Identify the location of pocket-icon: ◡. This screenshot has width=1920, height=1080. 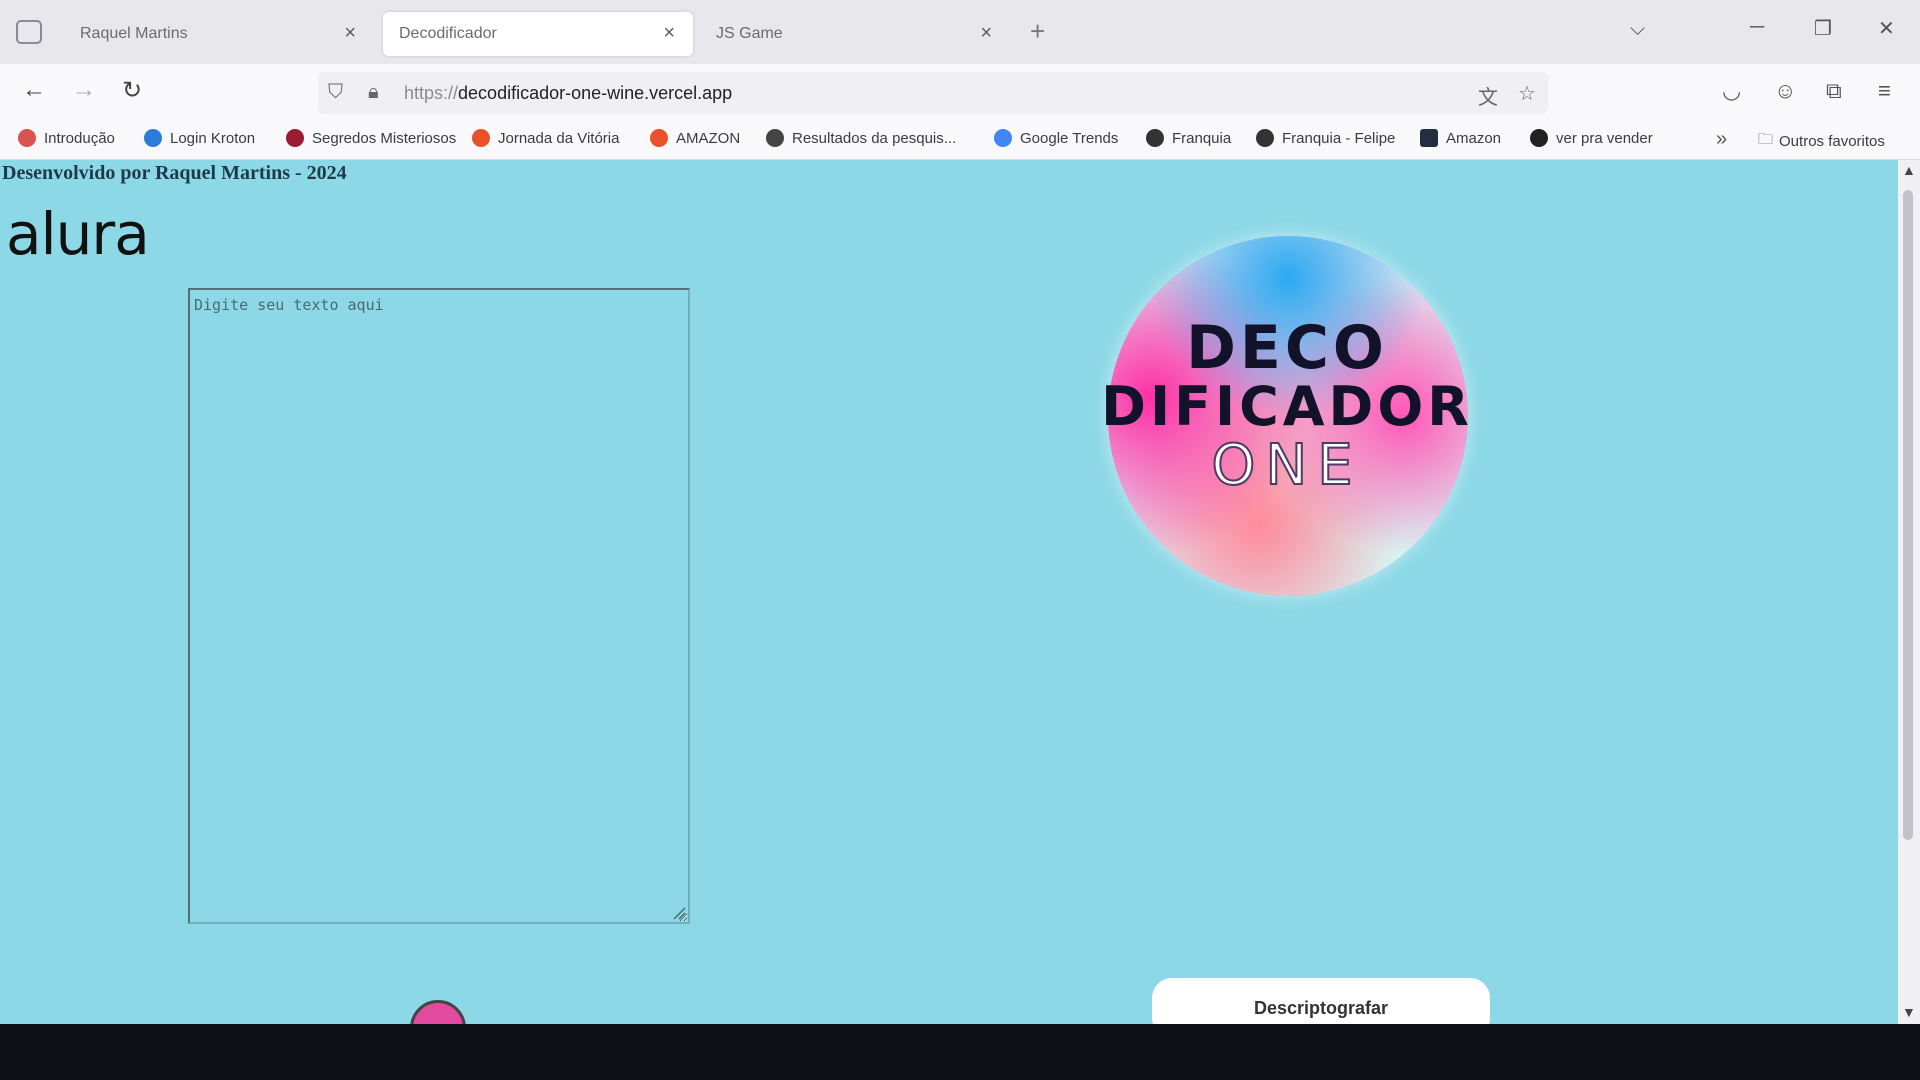
(1731, 91).